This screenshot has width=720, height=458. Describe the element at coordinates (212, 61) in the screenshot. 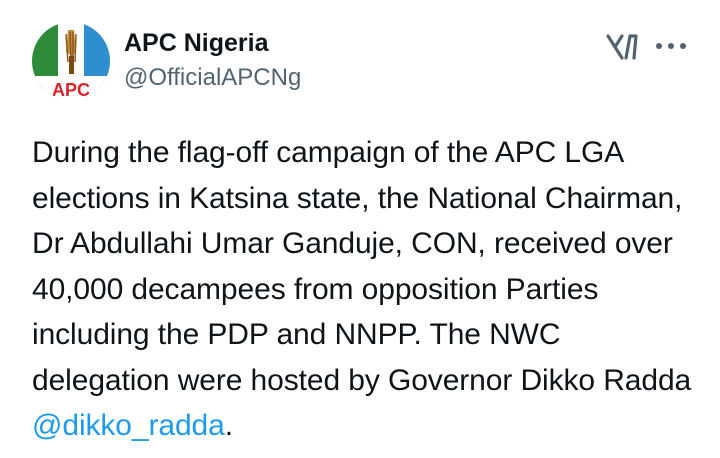

I see `account-names: APC Nigeria @OfficialAPCNg` at that location.